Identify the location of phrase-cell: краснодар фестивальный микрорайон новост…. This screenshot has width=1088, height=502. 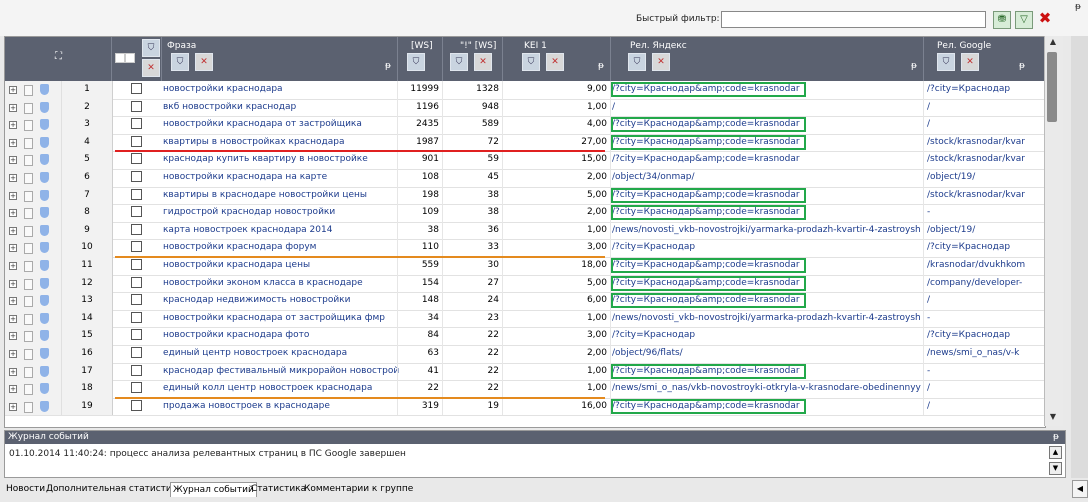
(280, 372).